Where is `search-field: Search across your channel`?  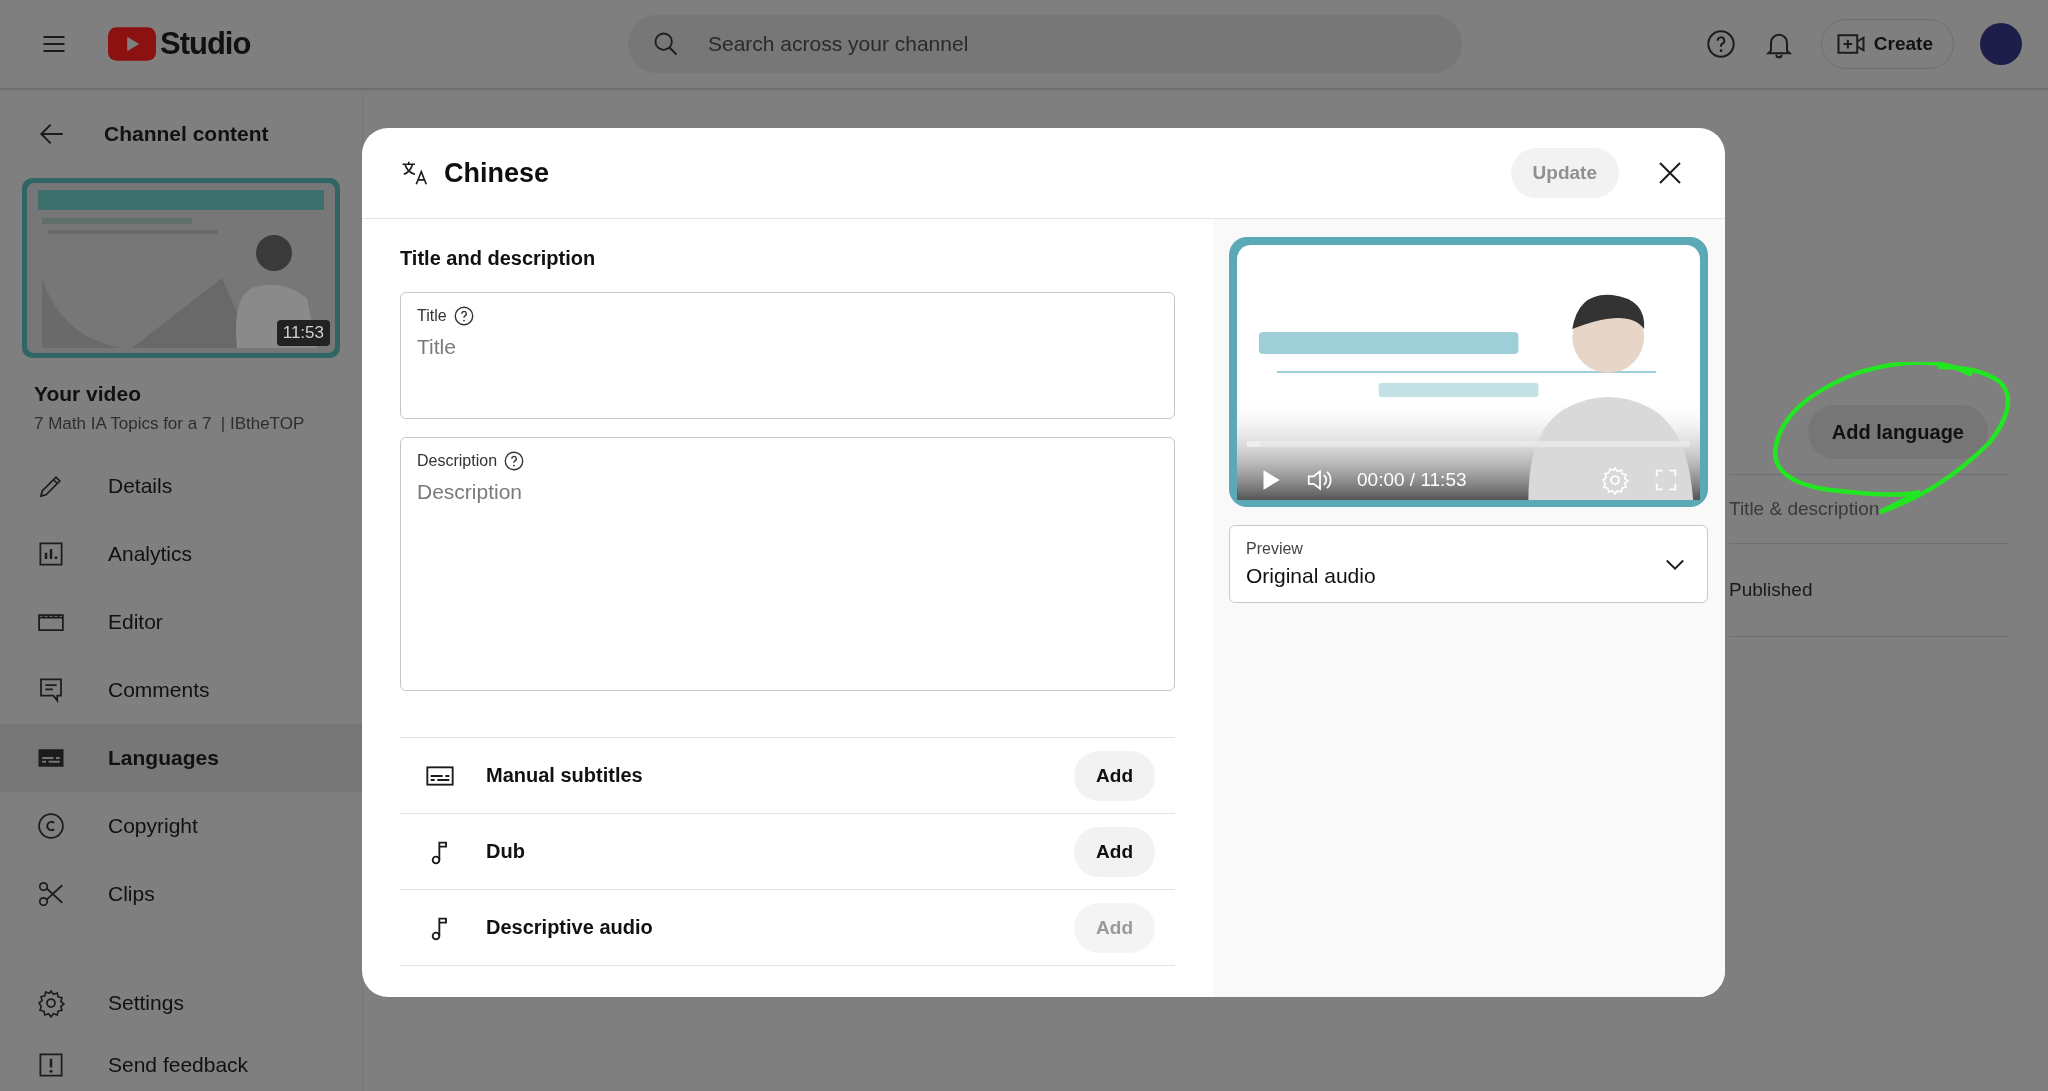 search-field: Search across your channel is located at coordinates (1045, 44).